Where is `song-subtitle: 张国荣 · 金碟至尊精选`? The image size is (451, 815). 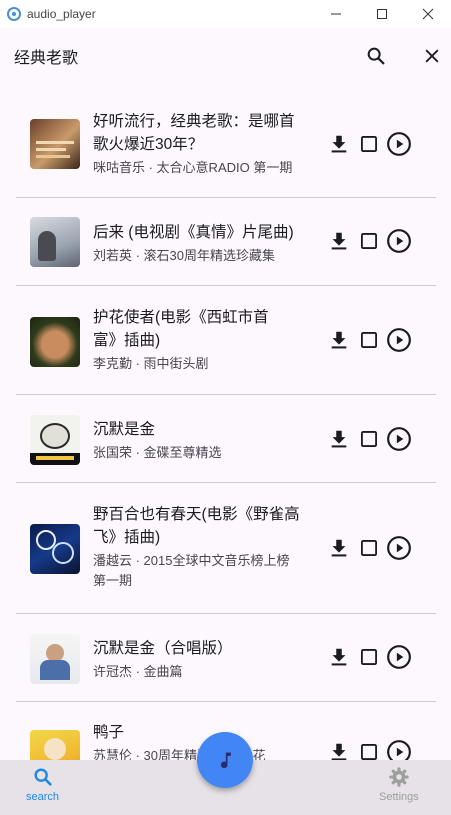
song-subtitle: 张国荣 · 金碟至尊精选 is located at coordinates (157, 452).